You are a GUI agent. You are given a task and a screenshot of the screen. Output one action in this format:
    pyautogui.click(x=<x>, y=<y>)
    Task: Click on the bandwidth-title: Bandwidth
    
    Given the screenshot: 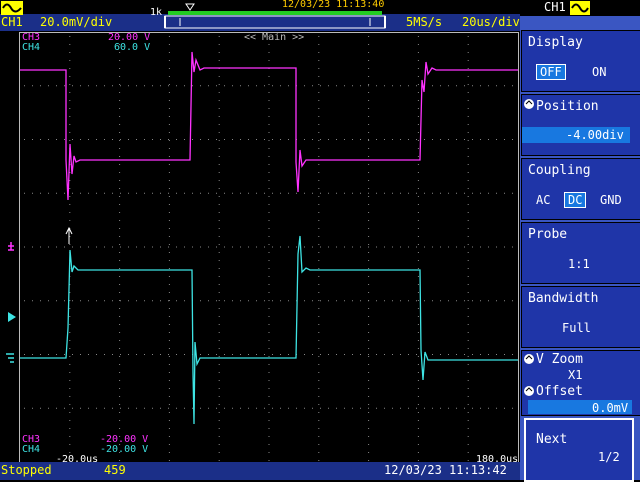 What is the action you would take?
    pyautogui.click(x=563, y=298)
    